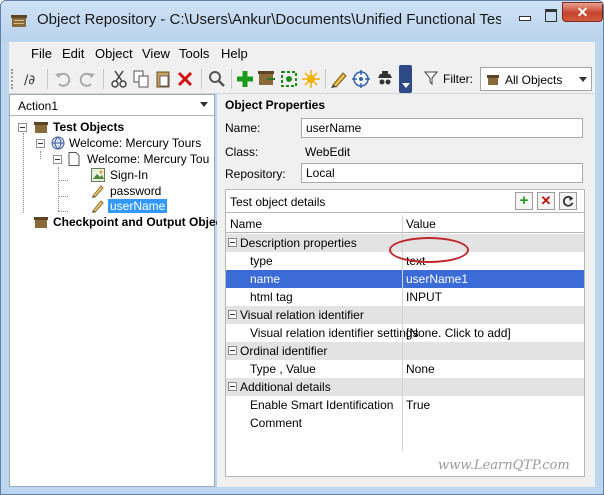 This screenshot has height=495, width=604. Describe the element at coordinates (421, 224) in the screenshot. I see `value-column-header: Value` at that location.